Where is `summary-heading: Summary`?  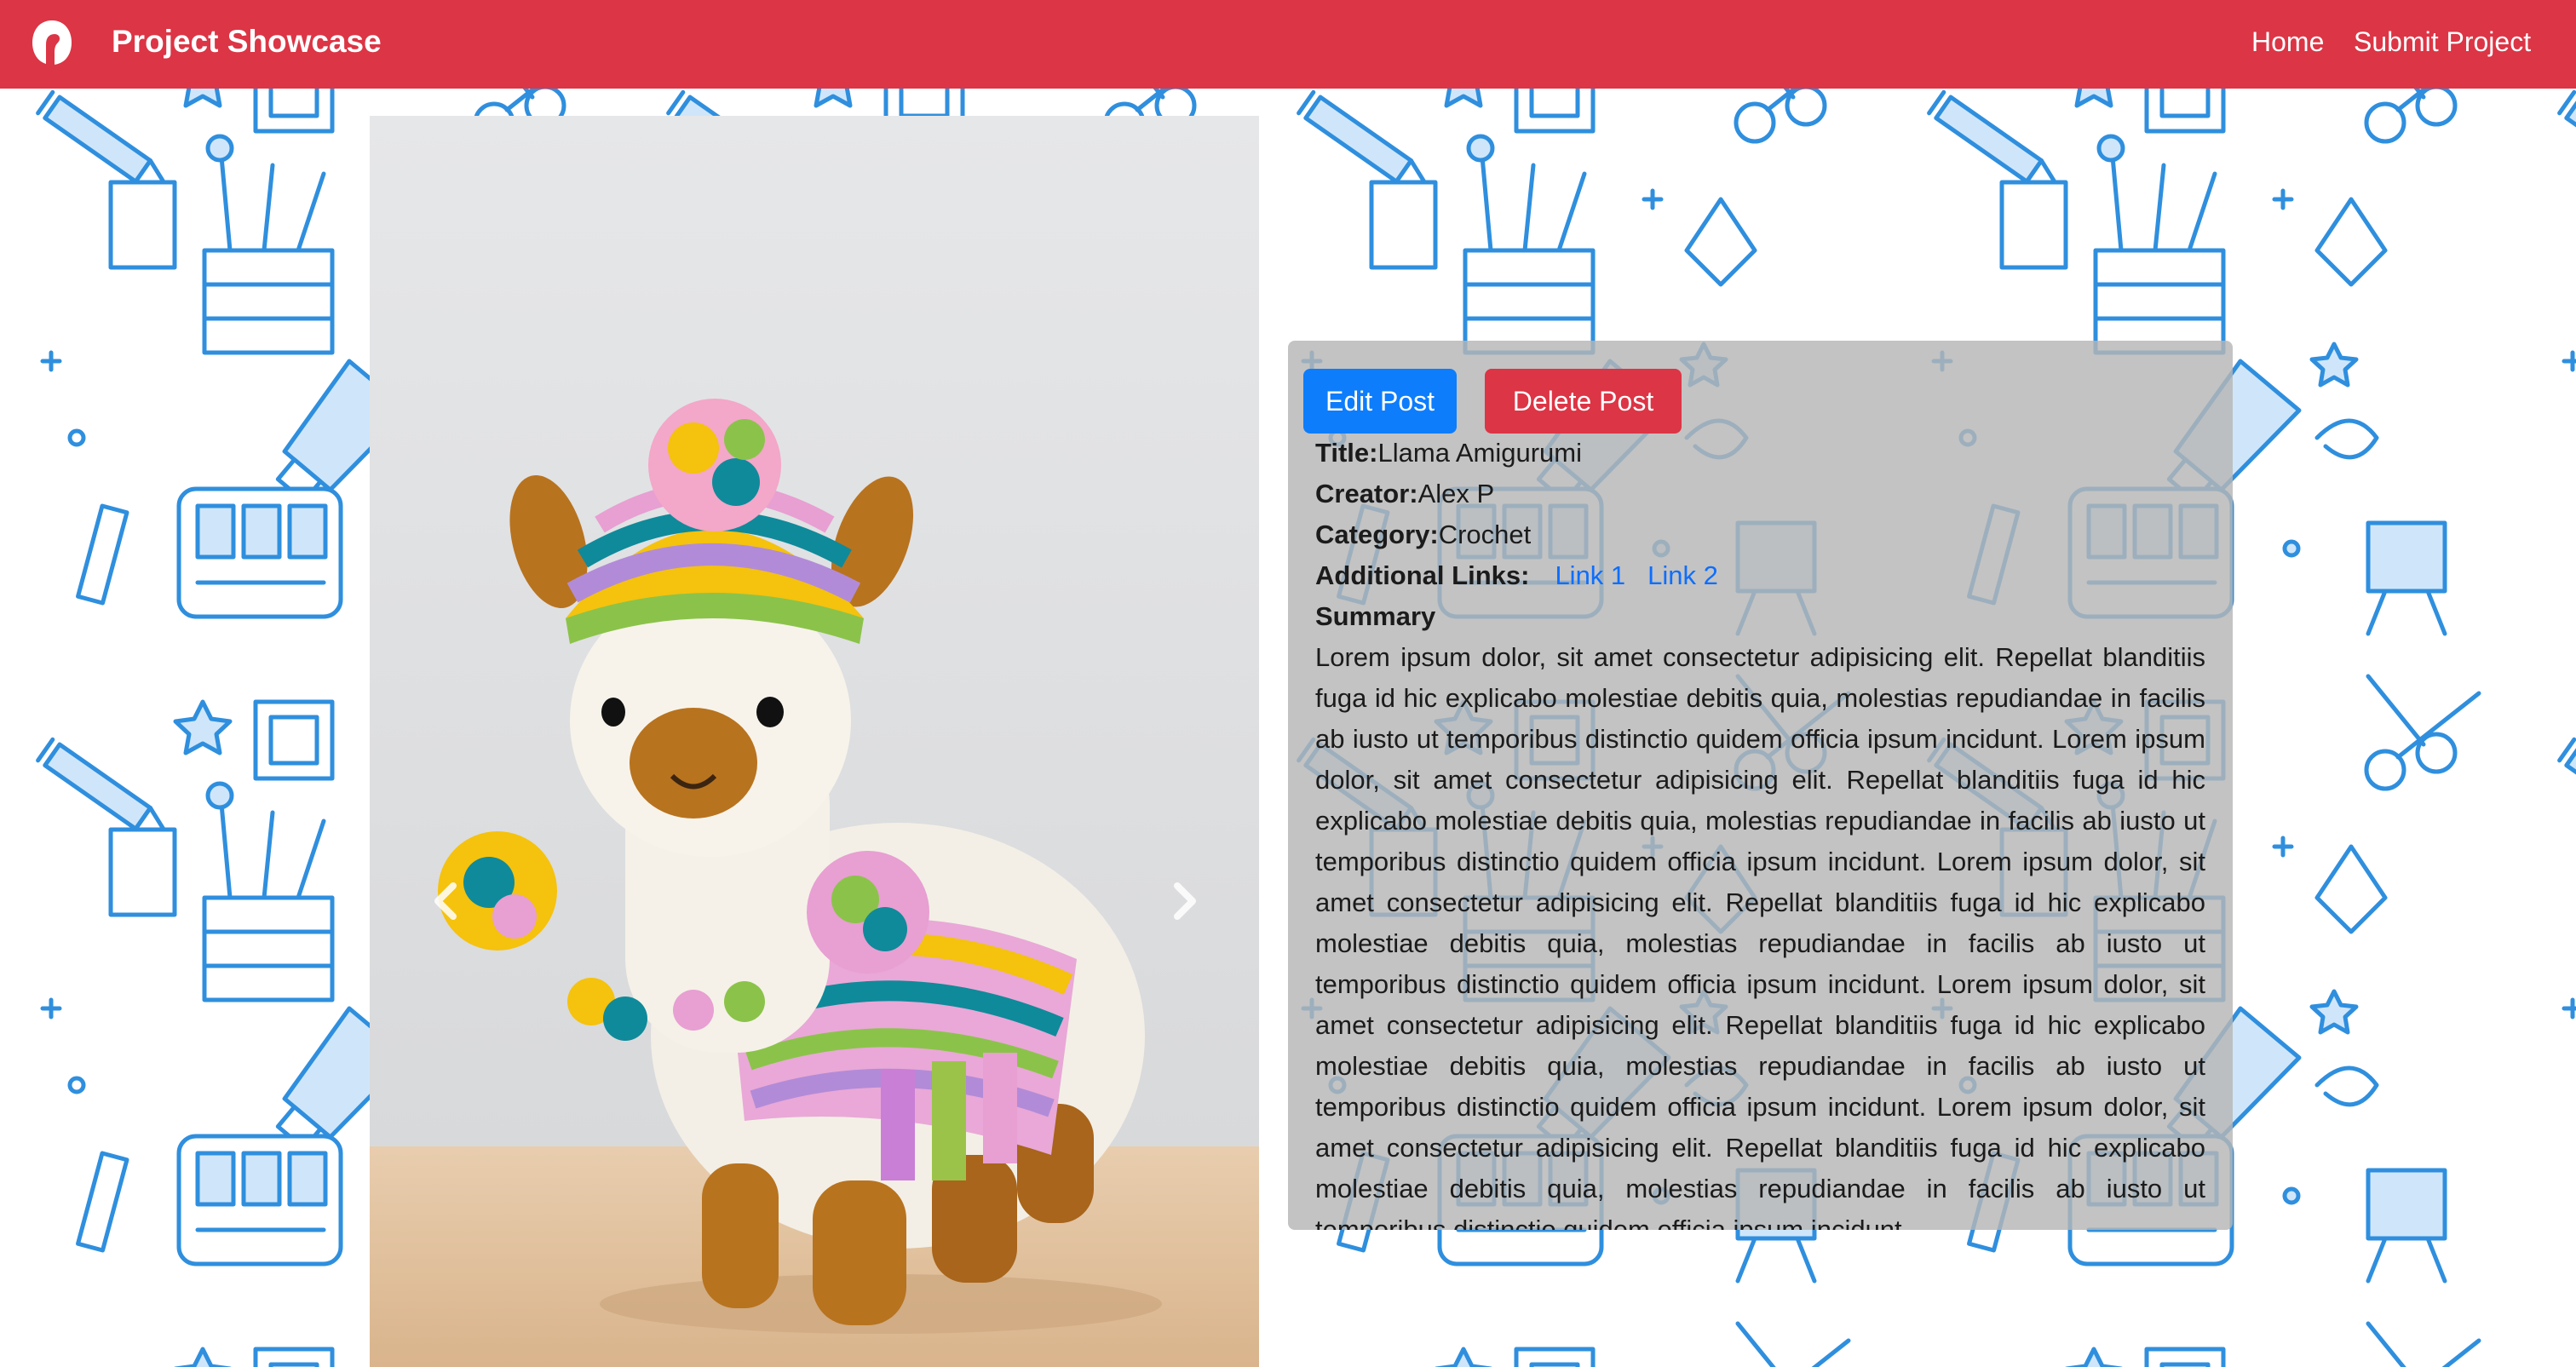 summary-heading: Summary is located at coordinates (1375, 616).